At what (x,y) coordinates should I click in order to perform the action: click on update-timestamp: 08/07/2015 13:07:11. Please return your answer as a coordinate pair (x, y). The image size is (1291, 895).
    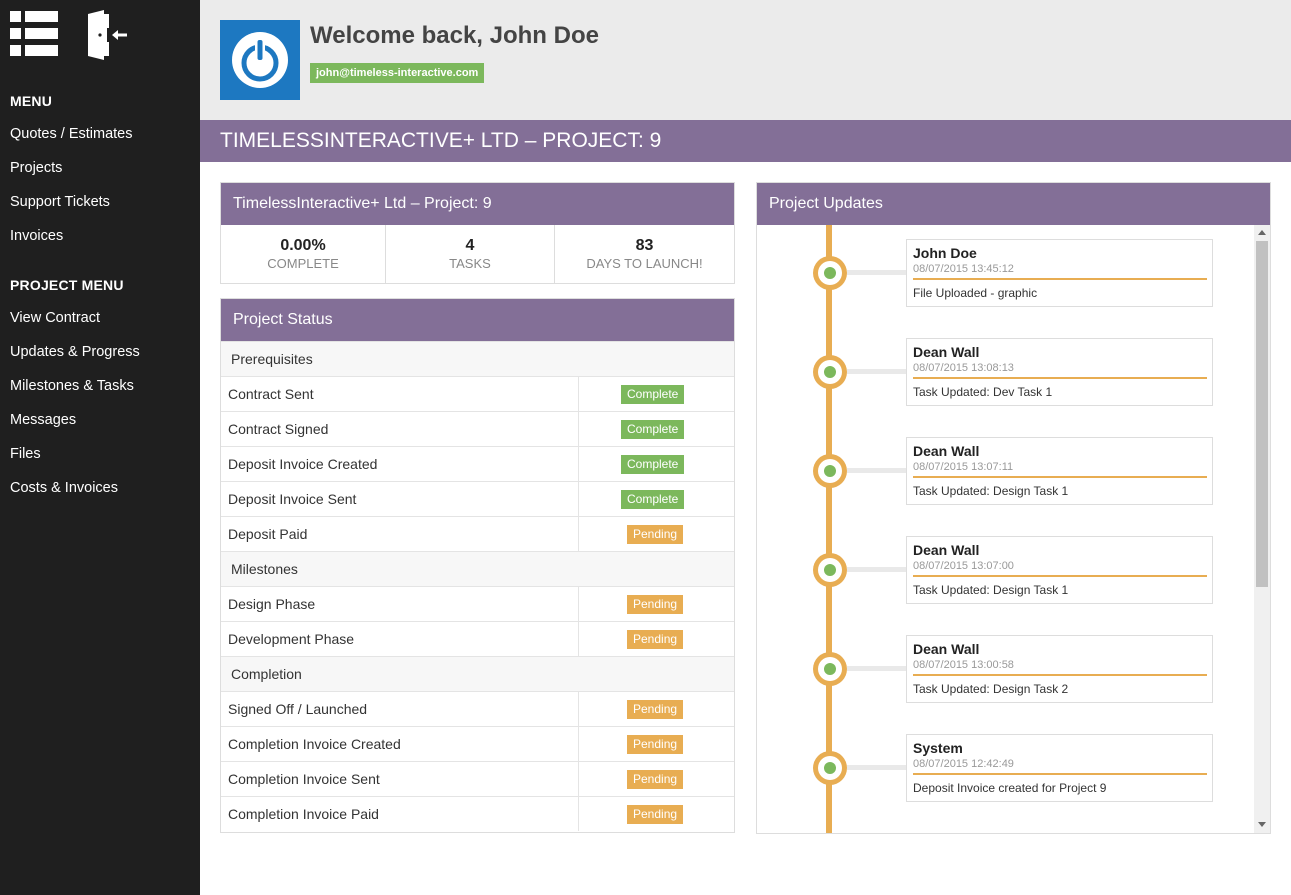
    Looking at the image, I should click on (963, 467).